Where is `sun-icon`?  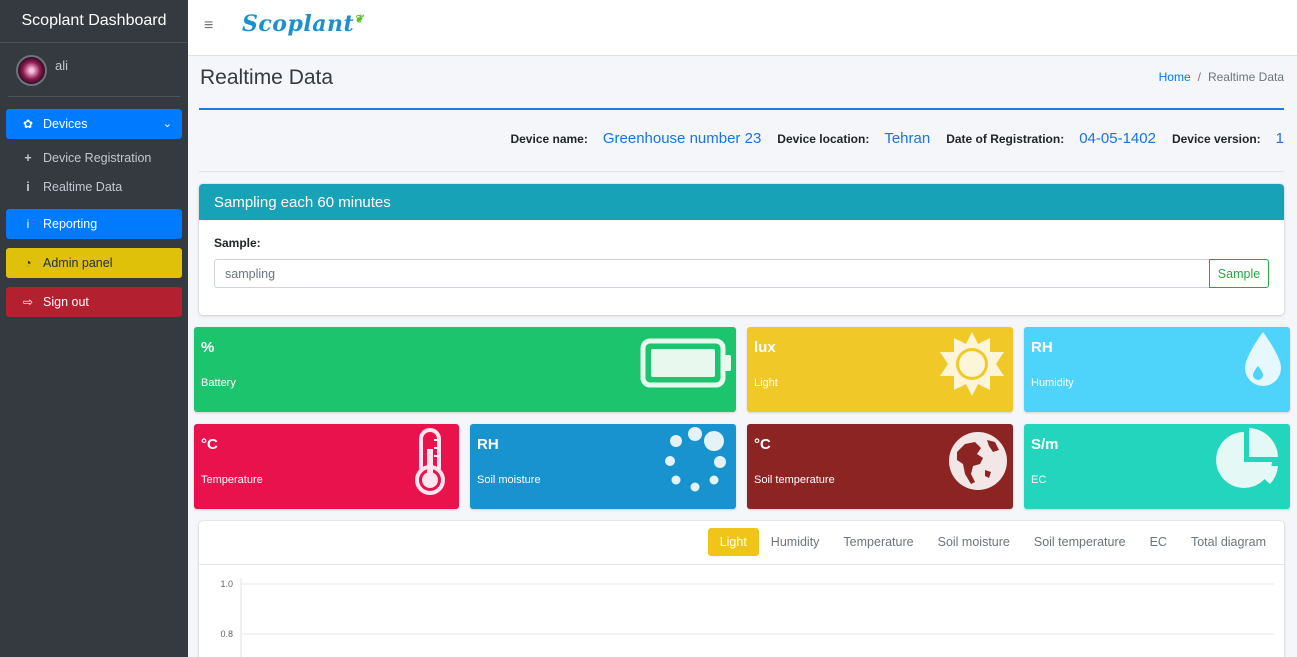
sun-icon is located at coordinates (972, 364).